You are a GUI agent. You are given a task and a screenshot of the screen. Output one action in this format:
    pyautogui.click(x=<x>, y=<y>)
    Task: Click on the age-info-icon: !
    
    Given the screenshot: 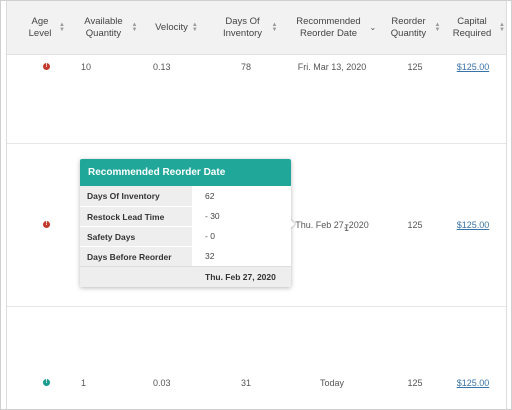 What is the action you would take?
    pyautogui.click(x=46, y=382)
    